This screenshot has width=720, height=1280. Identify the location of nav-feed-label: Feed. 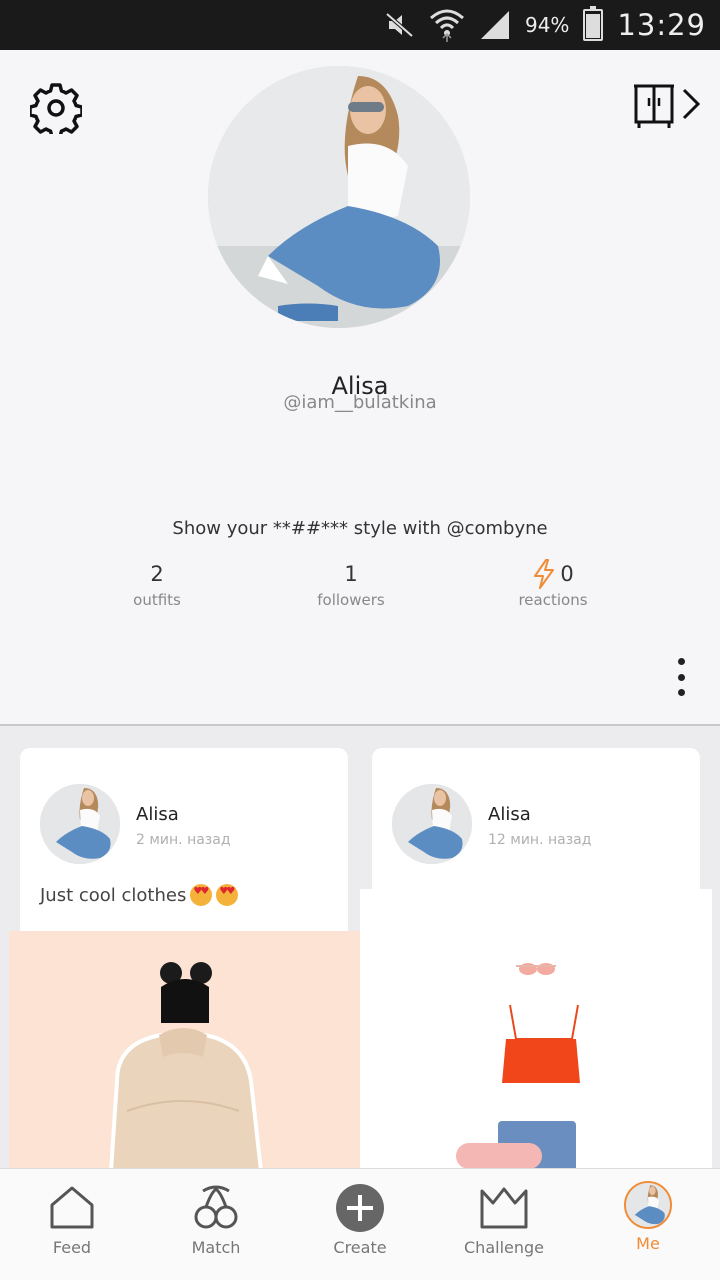
(72, 1247).